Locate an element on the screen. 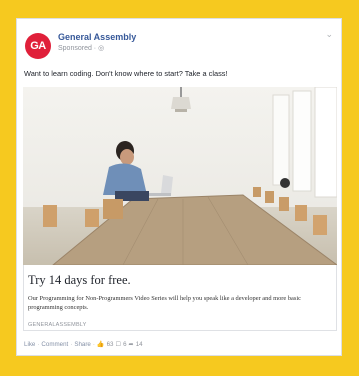 The height and width of the screenshot is (376, 359). action-bar: Like · Comment · Share · 👍 63 ☐ 6 ➦ 14 is located at coordinates (83, 344).